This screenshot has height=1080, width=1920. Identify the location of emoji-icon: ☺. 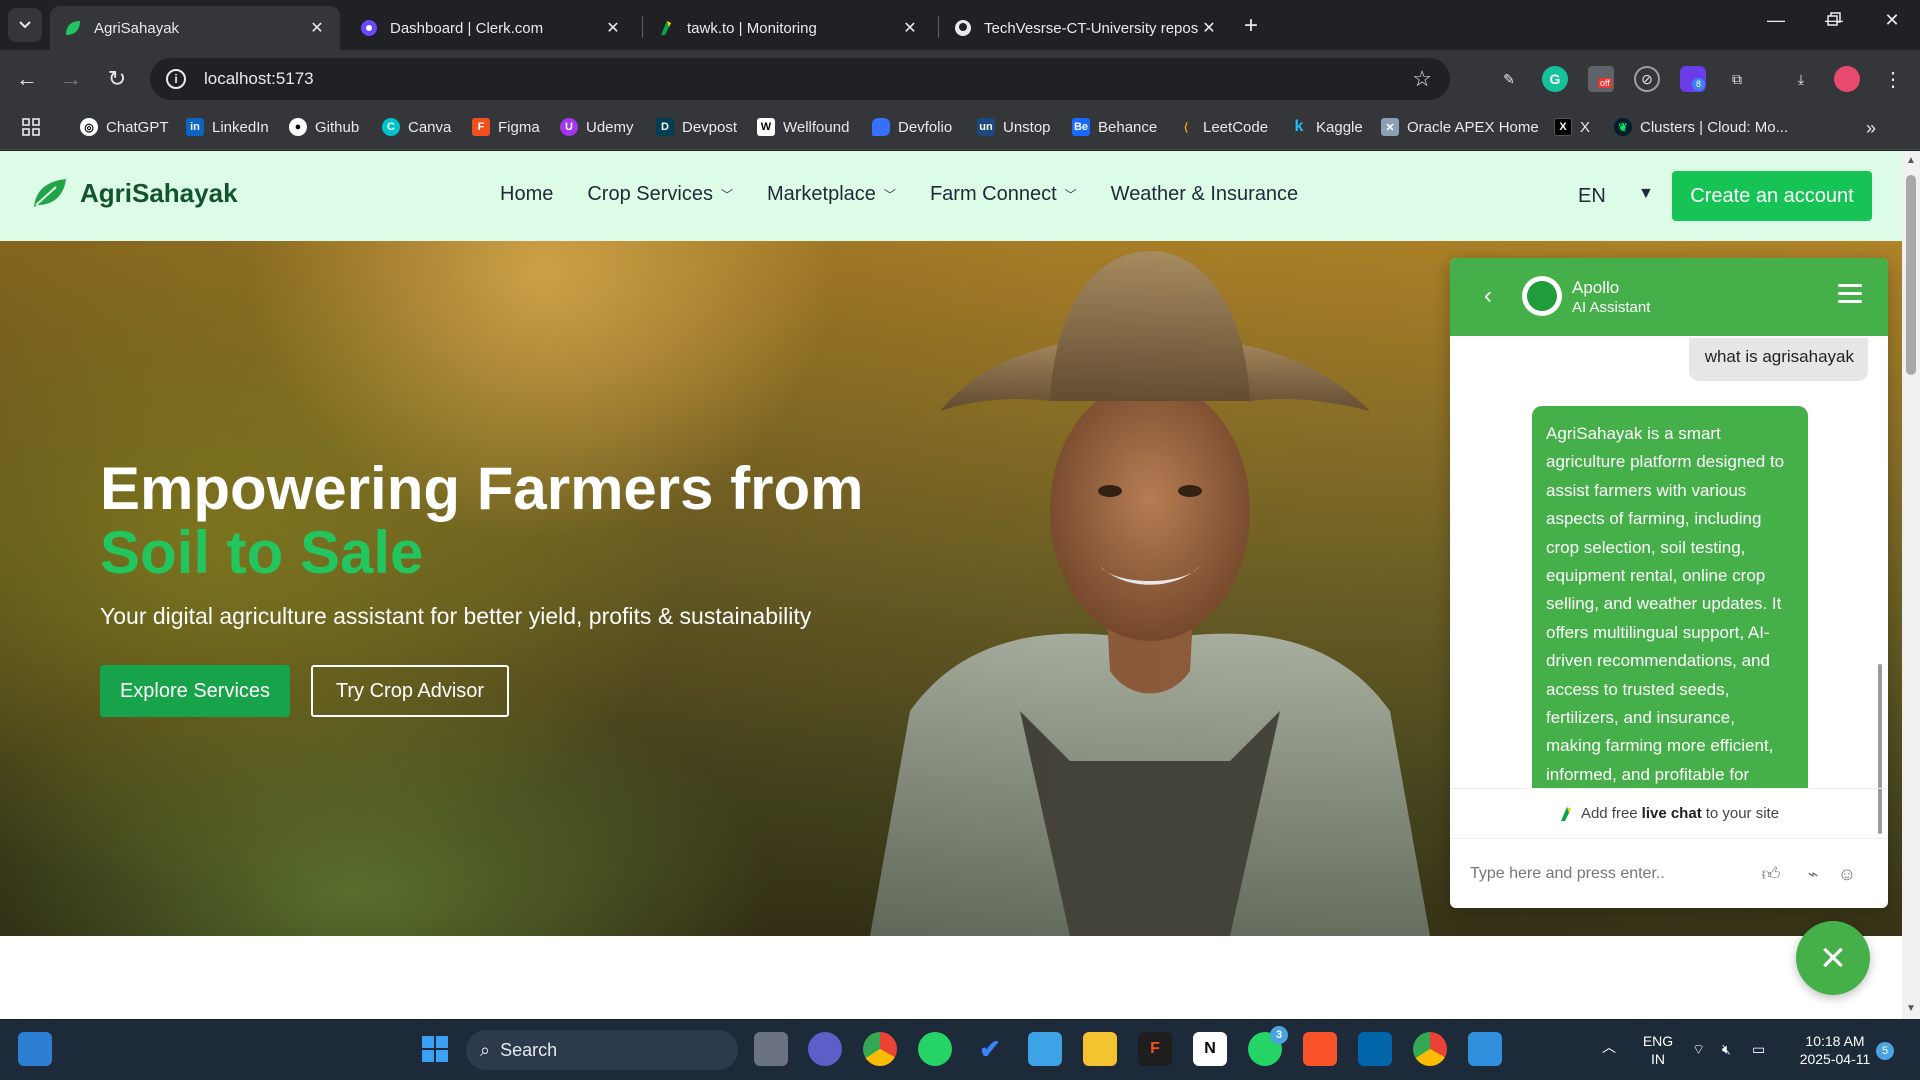
(1847, 874).